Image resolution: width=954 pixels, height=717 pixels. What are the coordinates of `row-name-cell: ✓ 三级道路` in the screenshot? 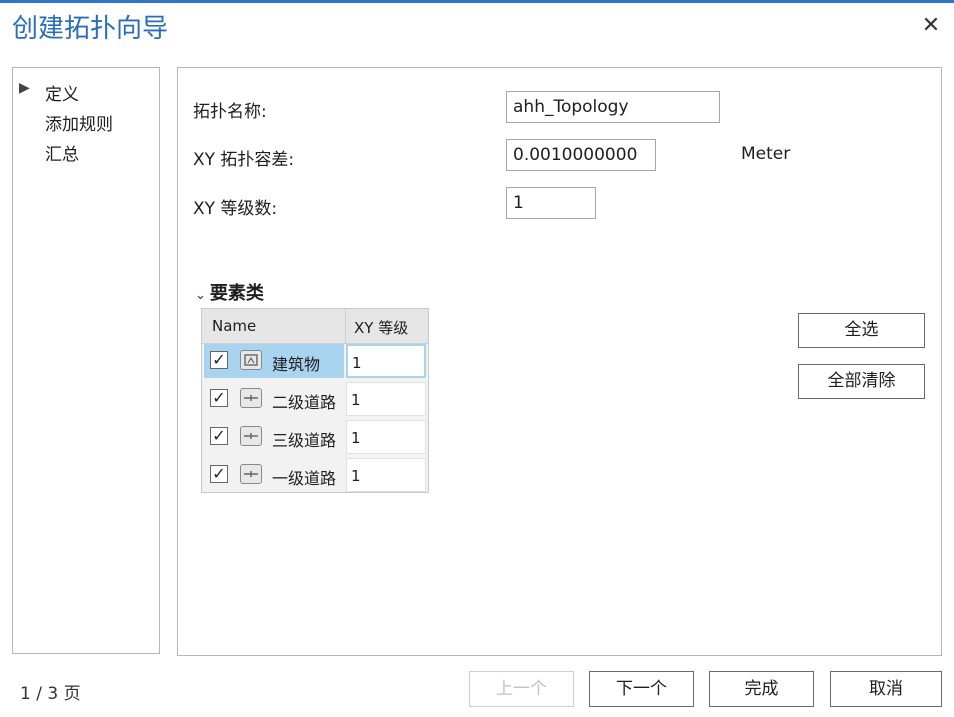 It's located at (274, 437).